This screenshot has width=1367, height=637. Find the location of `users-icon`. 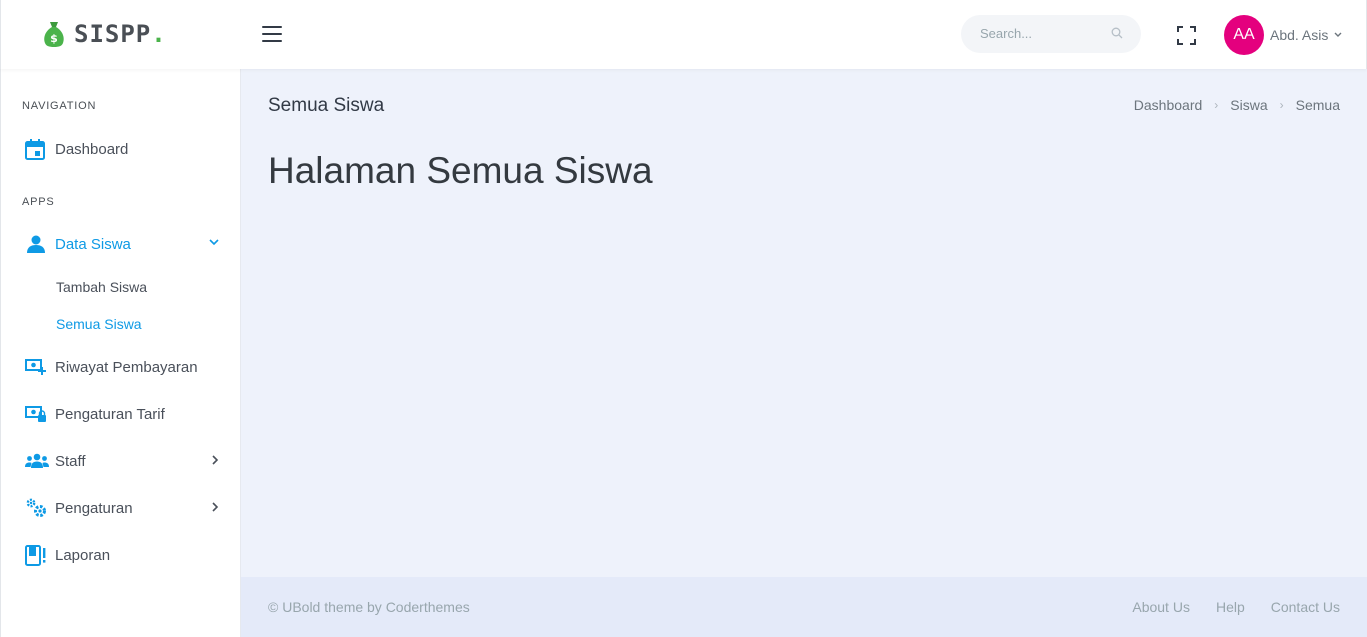

users-icon is located at coordinates (37, 461).